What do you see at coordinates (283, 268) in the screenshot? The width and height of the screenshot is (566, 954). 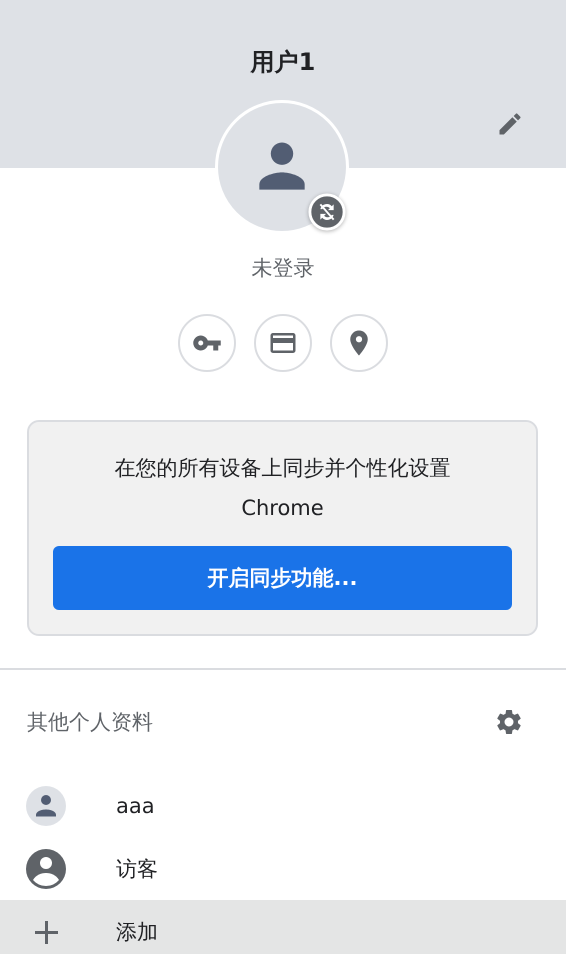 I see `sign-in-status: 未登录` at bounding box center [283, 268].